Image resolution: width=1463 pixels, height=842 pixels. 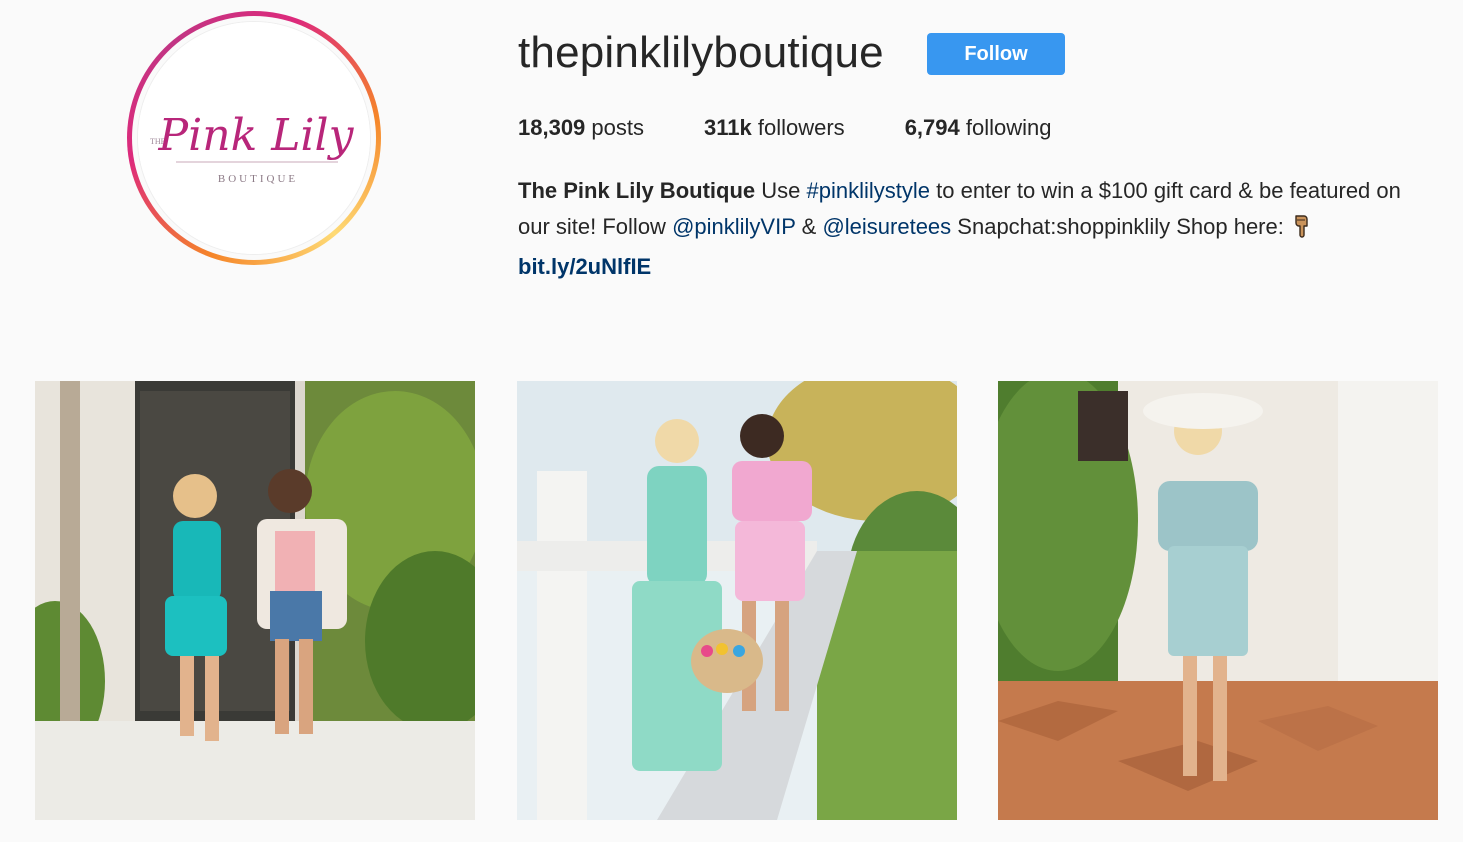 I want to click on posts-label: posts, so click(x=618, y=127).